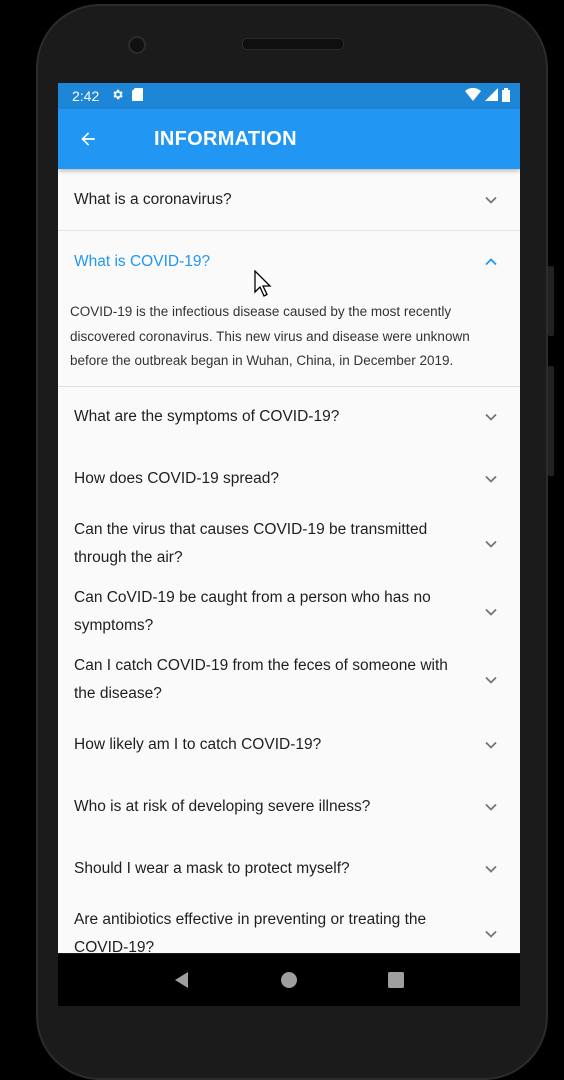 This screenshot has width=564, height=1080. I want to click on status-bar: 2:42, so click(289, 96).